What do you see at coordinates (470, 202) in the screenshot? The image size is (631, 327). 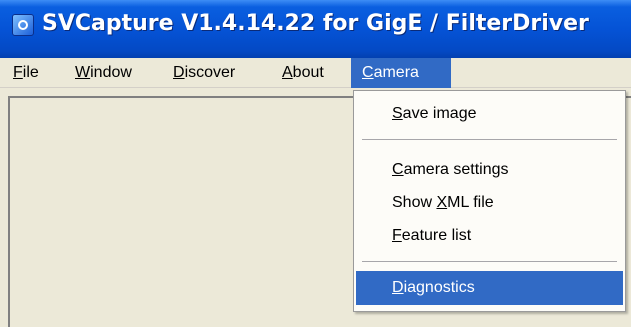 I see `show-xml-label: ML file` at bounding box center [470, 202].